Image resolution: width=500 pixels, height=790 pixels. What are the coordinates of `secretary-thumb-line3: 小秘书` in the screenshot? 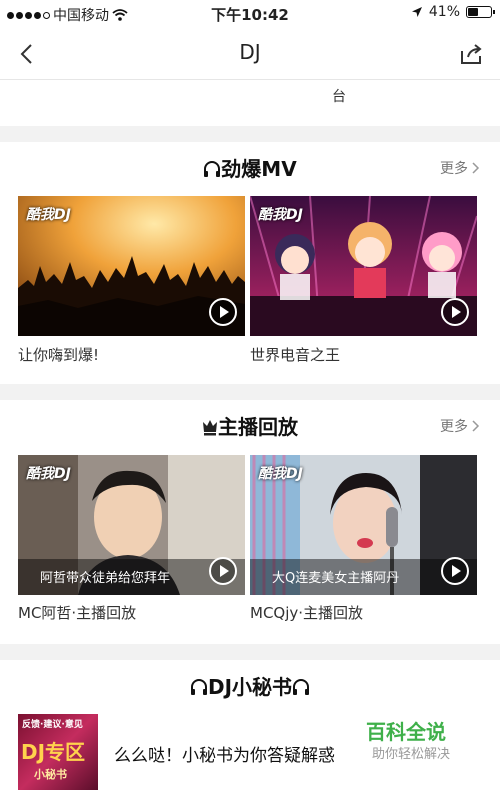 It's located at (50, 774).